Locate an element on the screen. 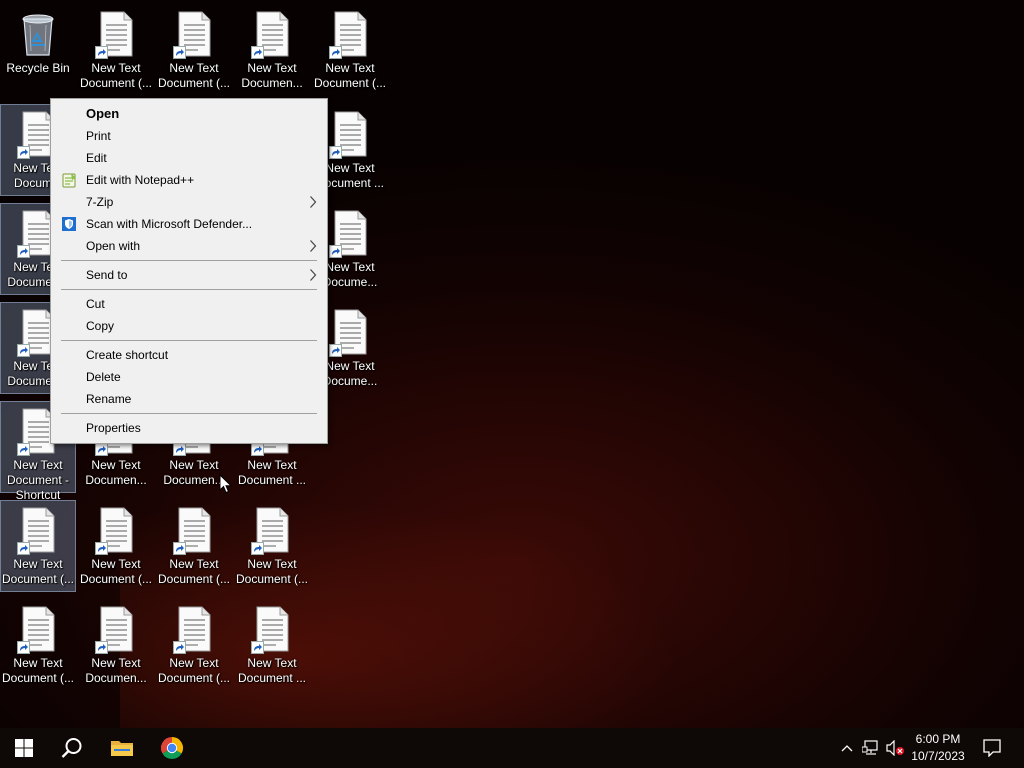  recycle-bin-desktop-icon: Recycle Bin is located at coordinates (38, 50).